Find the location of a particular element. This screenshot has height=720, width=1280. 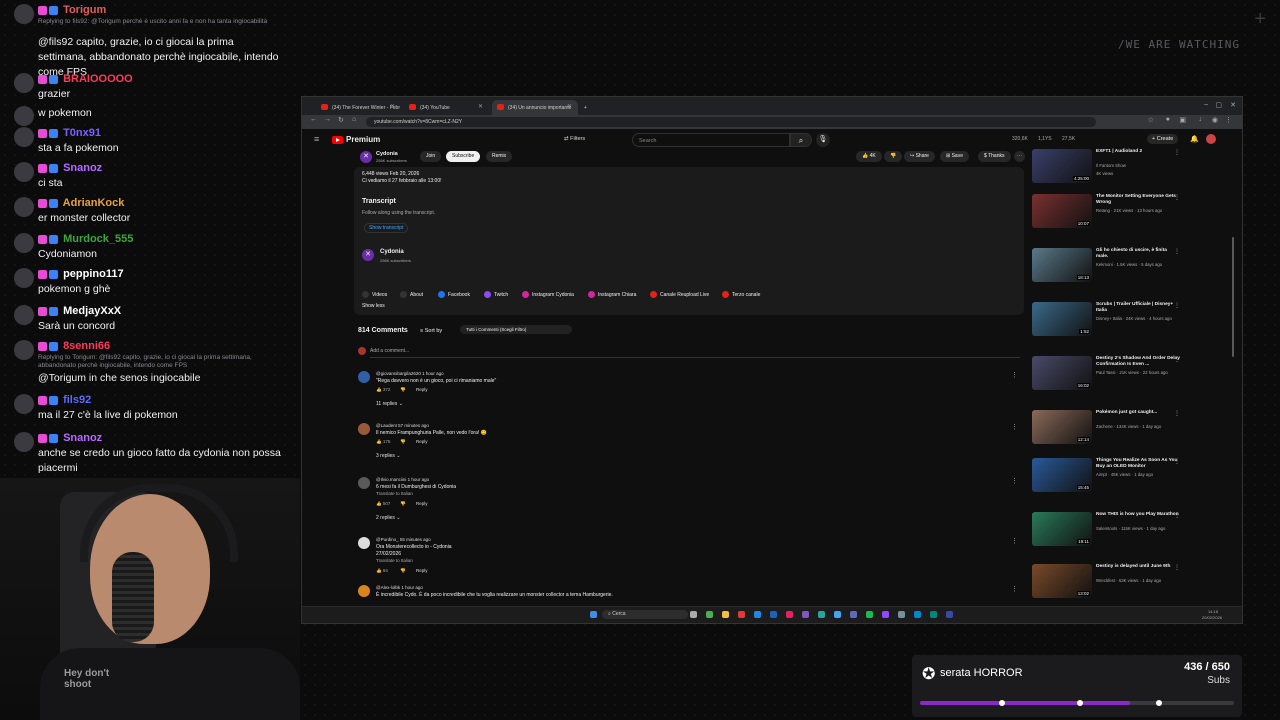

comment-like-button: 👍 175 is located at coordinates (383, 442).